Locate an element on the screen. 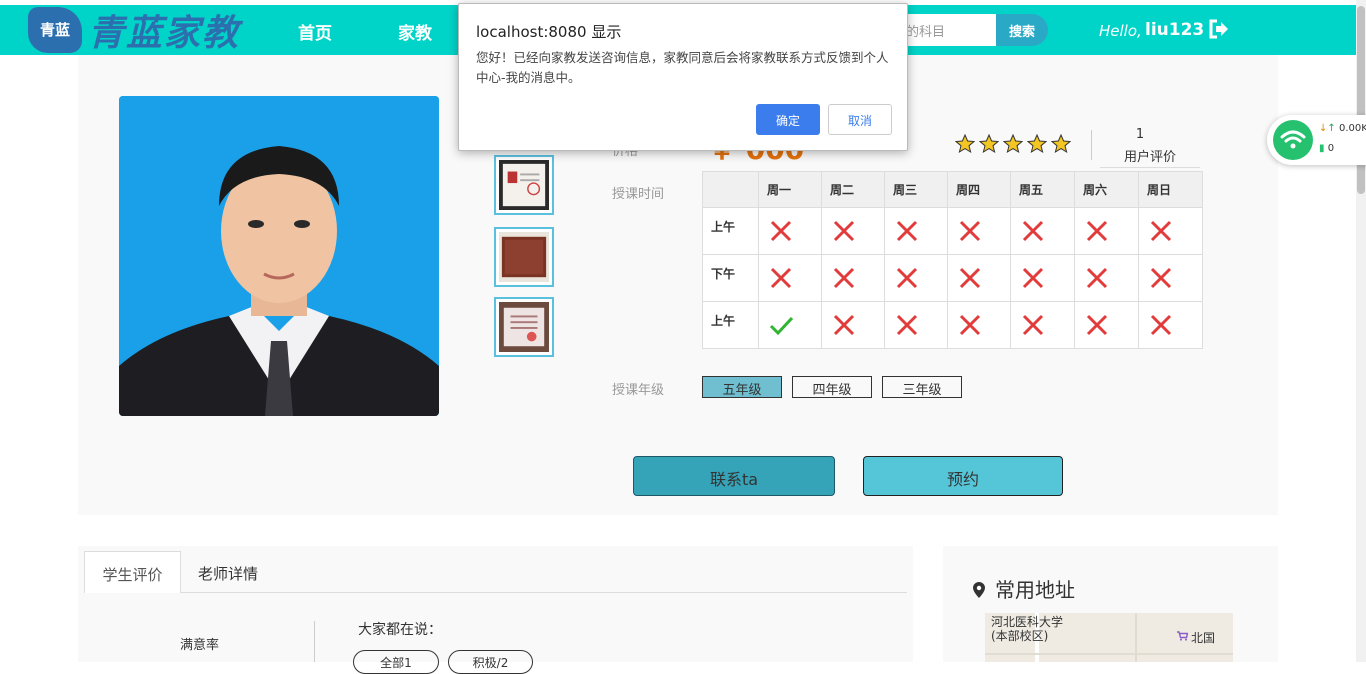 The image size is (1366, 674). wifi-icon is located at coordinates (1293, 140).